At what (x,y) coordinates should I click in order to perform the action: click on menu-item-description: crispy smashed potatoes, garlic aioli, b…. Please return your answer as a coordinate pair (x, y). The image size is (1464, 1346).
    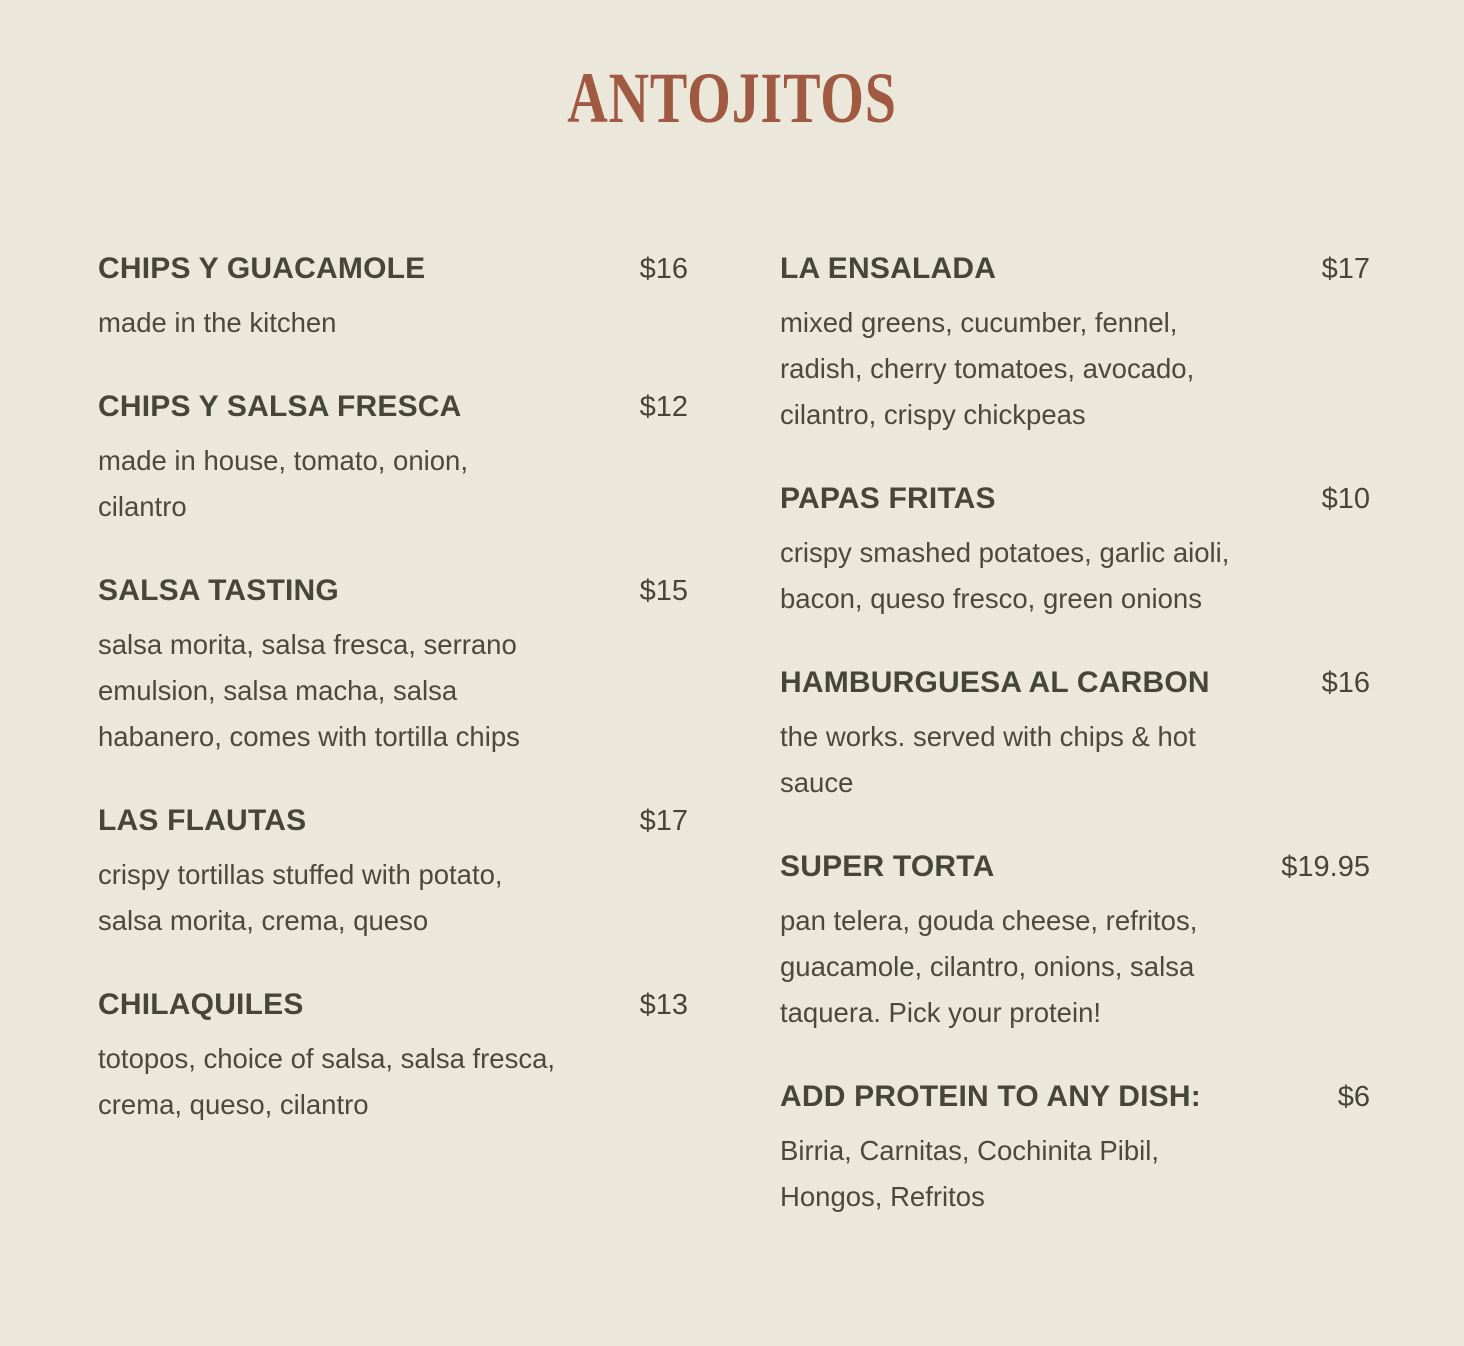
    Looking at the image, I should click on (1005, 575).